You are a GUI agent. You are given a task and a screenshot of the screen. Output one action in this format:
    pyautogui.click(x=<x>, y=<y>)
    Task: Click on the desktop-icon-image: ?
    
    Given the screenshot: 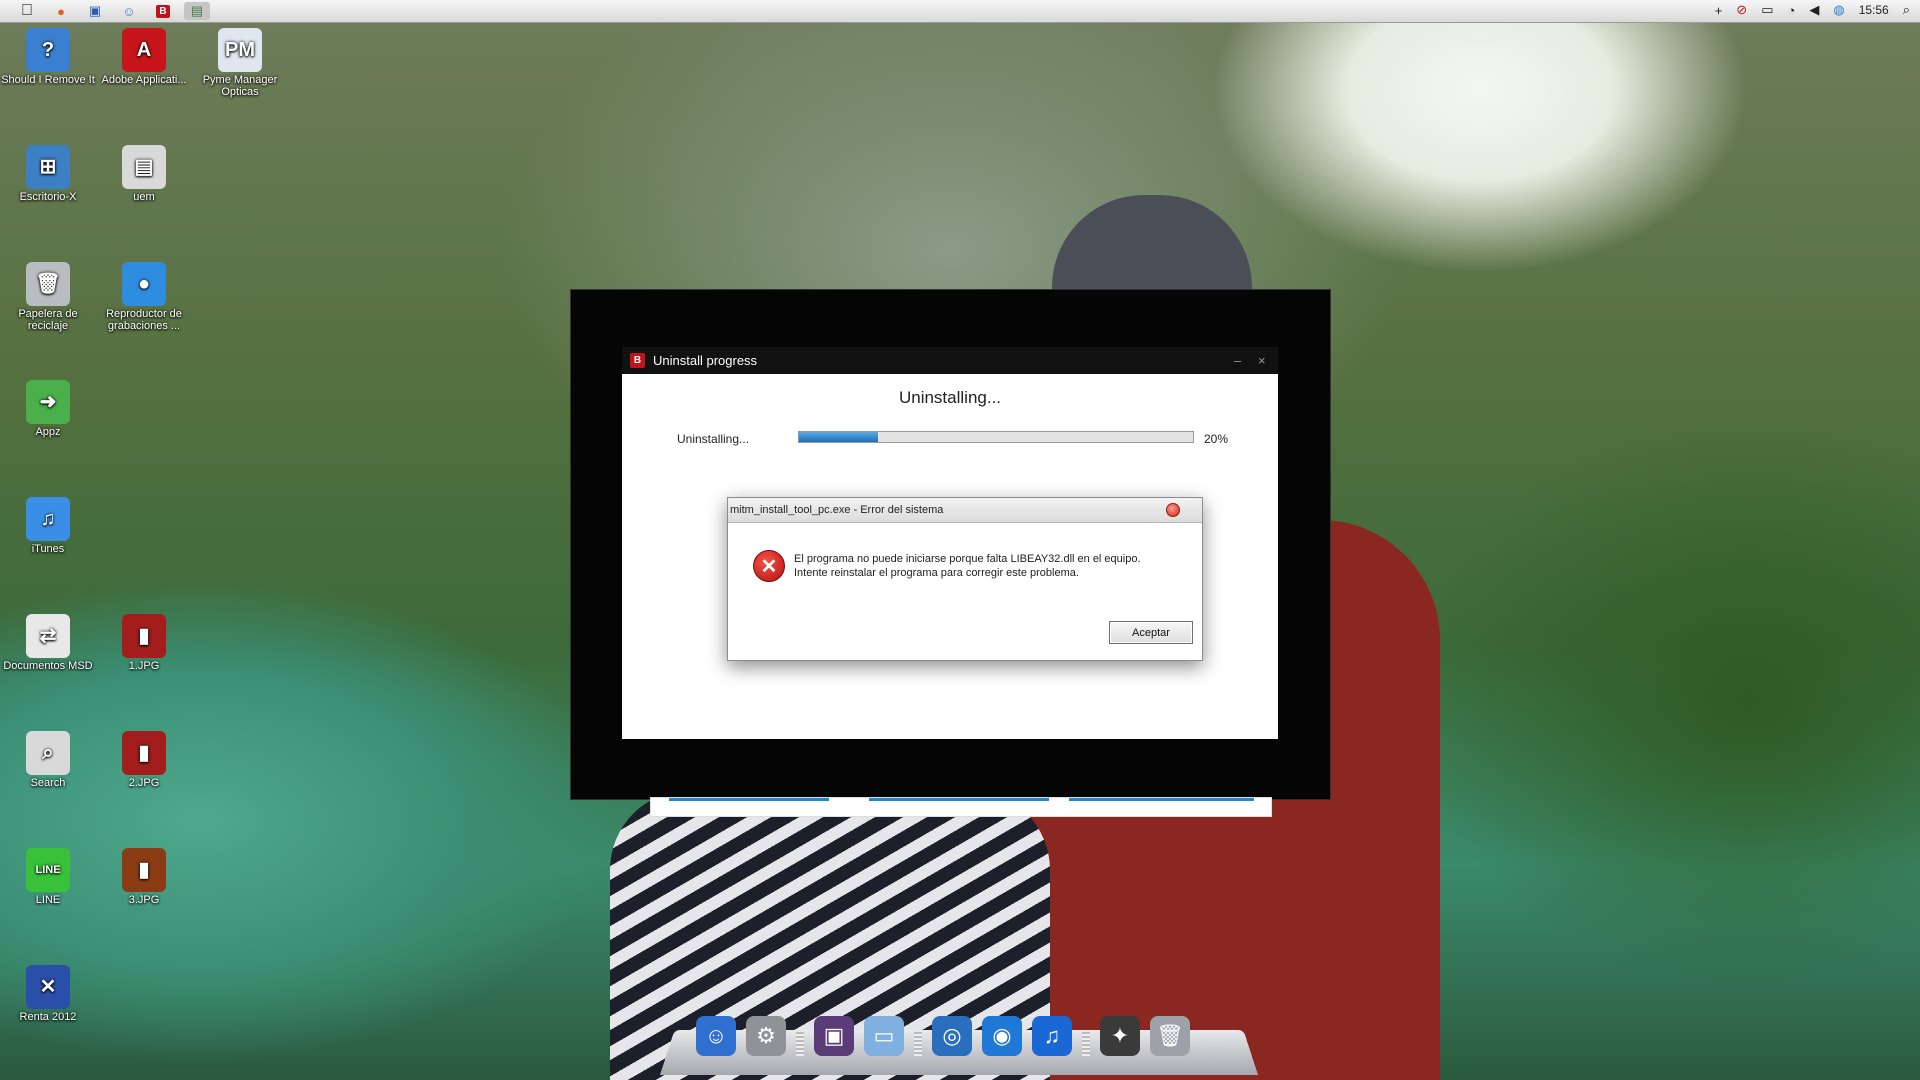 What is the action you would take?
    pyautogui.click(x=48, y=50)
    